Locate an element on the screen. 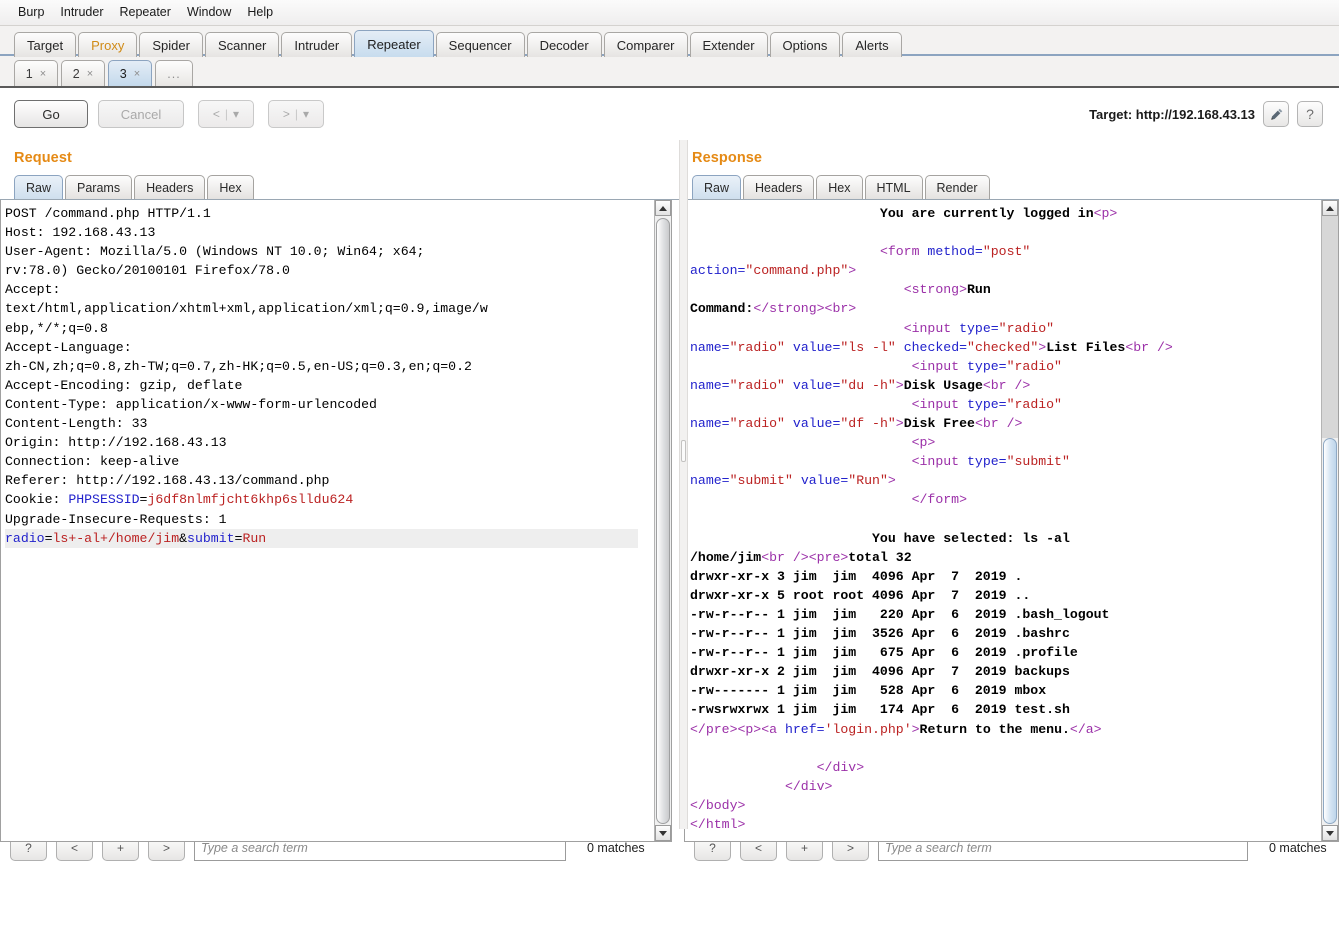 The height and width of the screenshot is (941, 1339). target-label: Target: http://192.168.43.13 is located at coordinates (1172, 114).